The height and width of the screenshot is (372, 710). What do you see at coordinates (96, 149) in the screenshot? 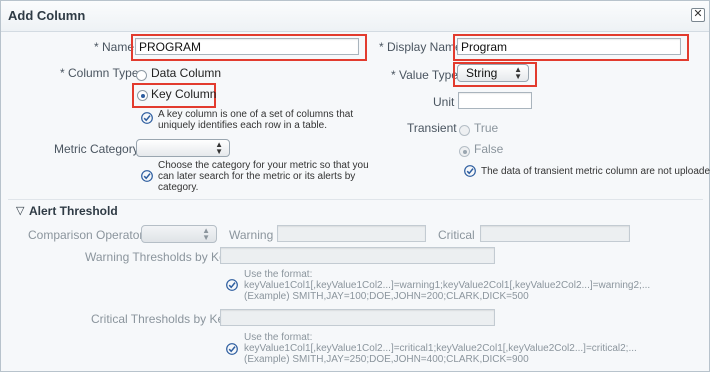
I see `metric-category-label: Metric Category` at bounding box center [96, 149].